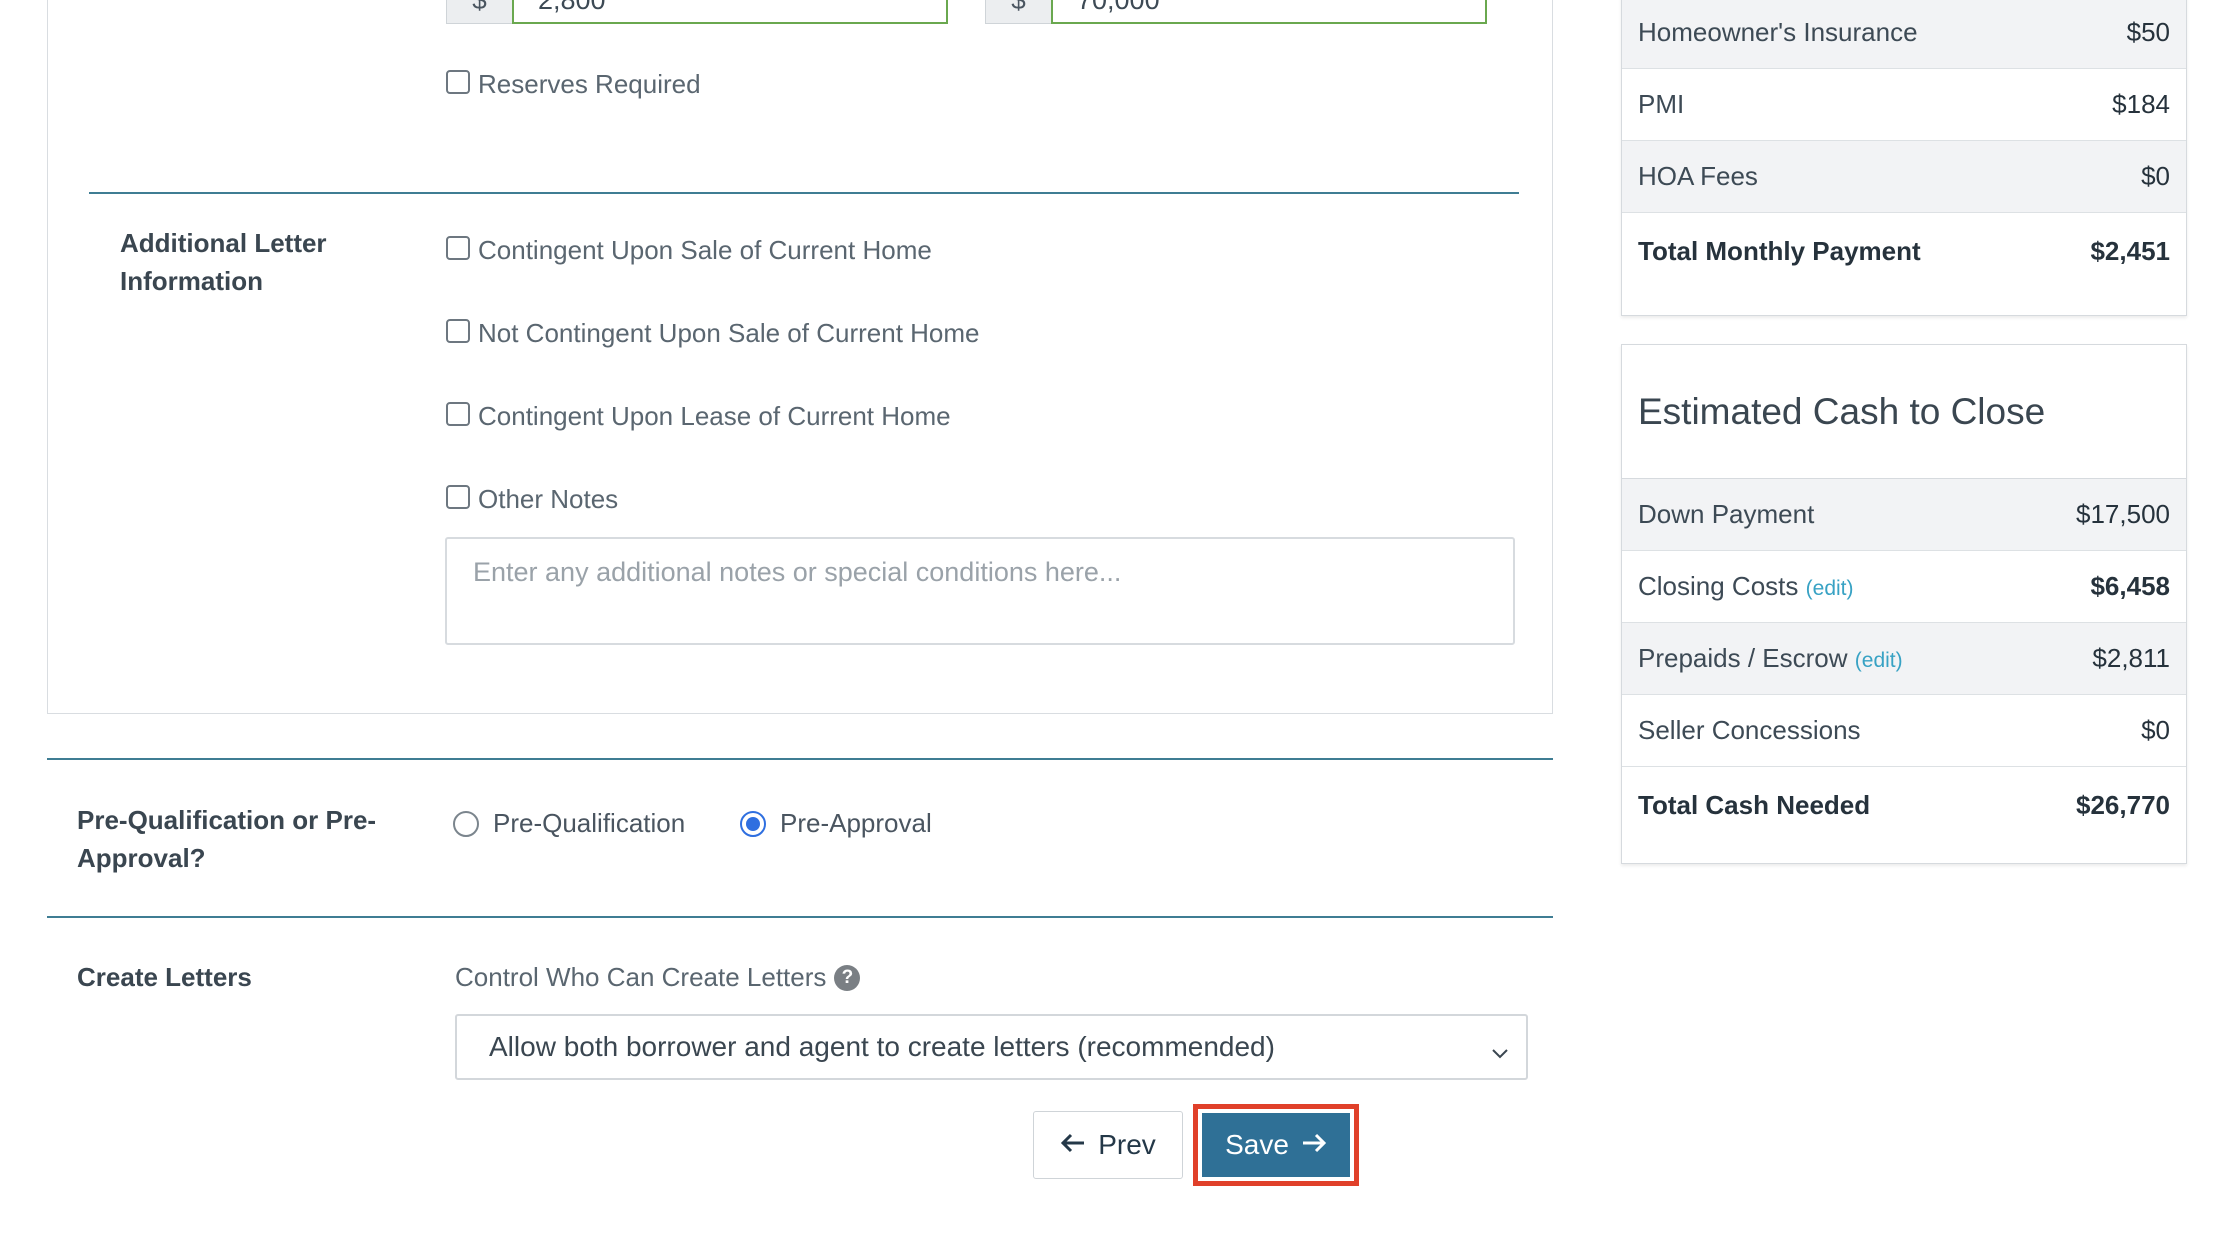 Image resolution: width=2232 pixels, height=1254 pixels. Describe the element at coordinates (1904, 515) in the screenshot. I see `cash-row-down-payment: Down Payment $17,500` at that location.